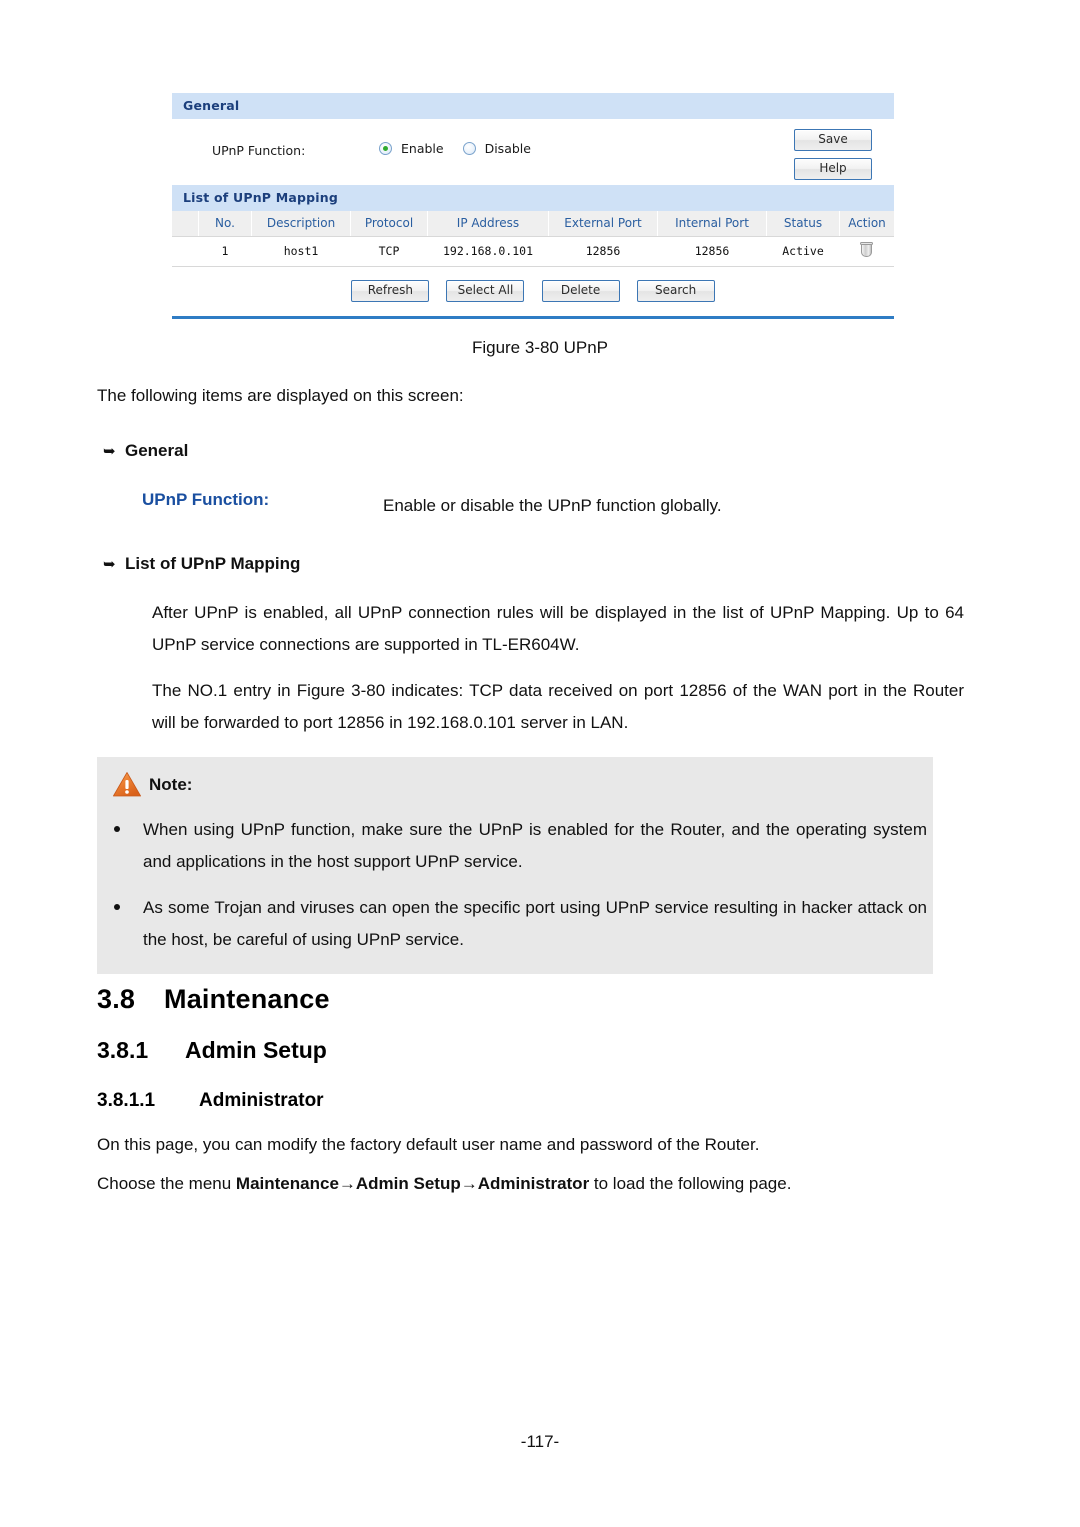 This screenshot has height=1527, width=1080. I want to click on trash-icon, so click(867, 249).